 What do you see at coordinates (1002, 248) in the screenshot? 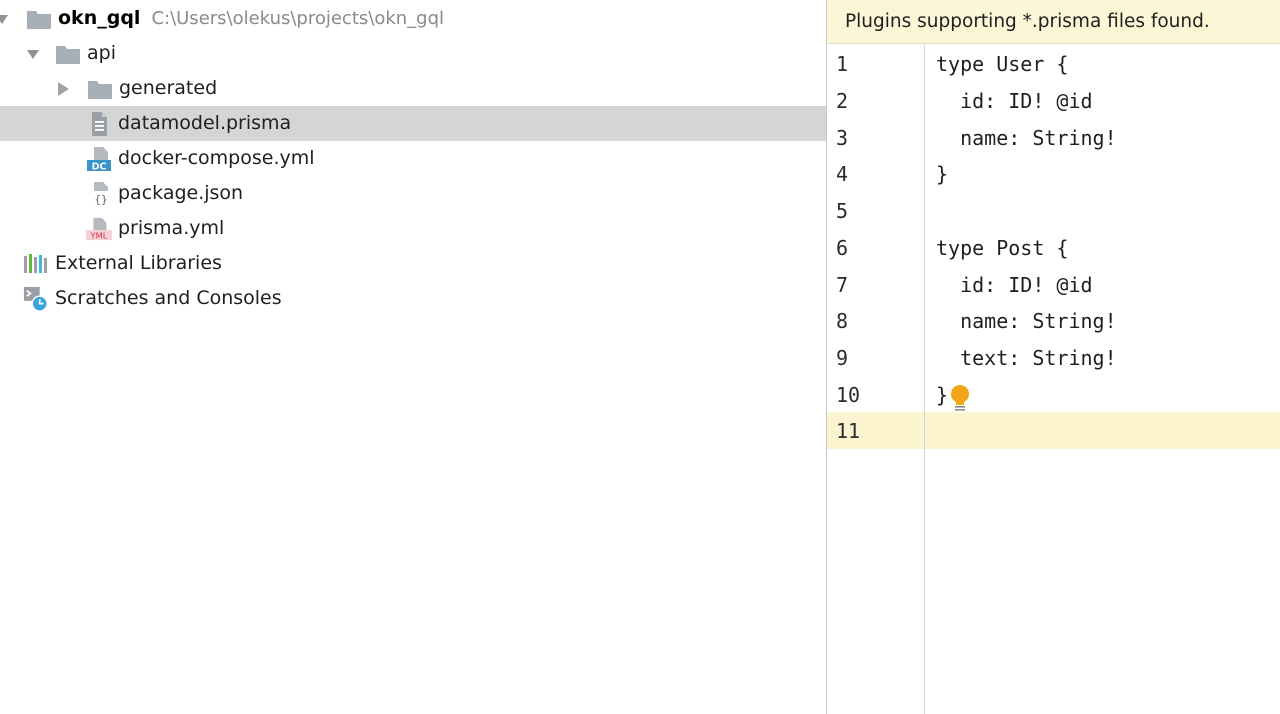
I see `code-text: type Post {` at bounding box center [1002, 248].